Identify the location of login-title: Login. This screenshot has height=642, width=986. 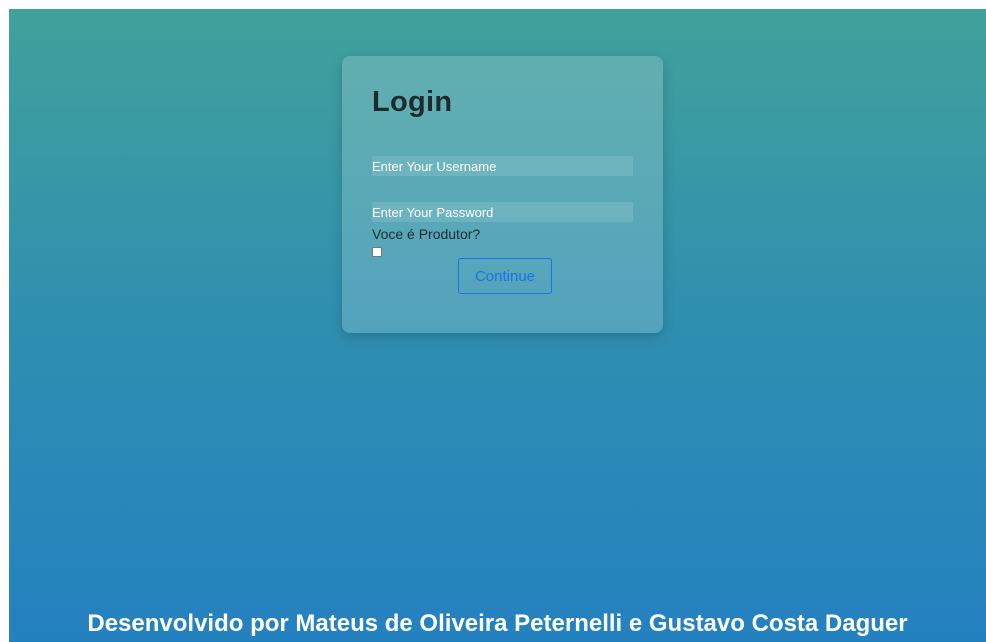
(412, 102).